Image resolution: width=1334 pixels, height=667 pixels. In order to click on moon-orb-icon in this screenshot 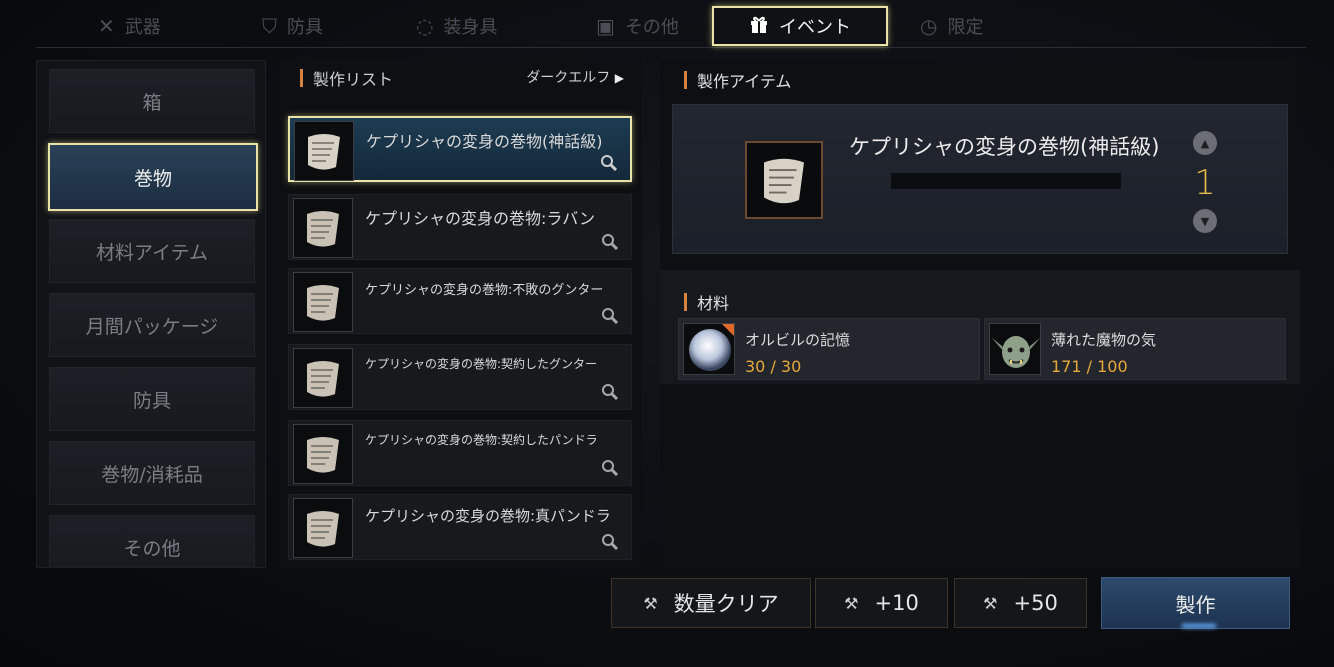, I will do `click(709, 349)`.